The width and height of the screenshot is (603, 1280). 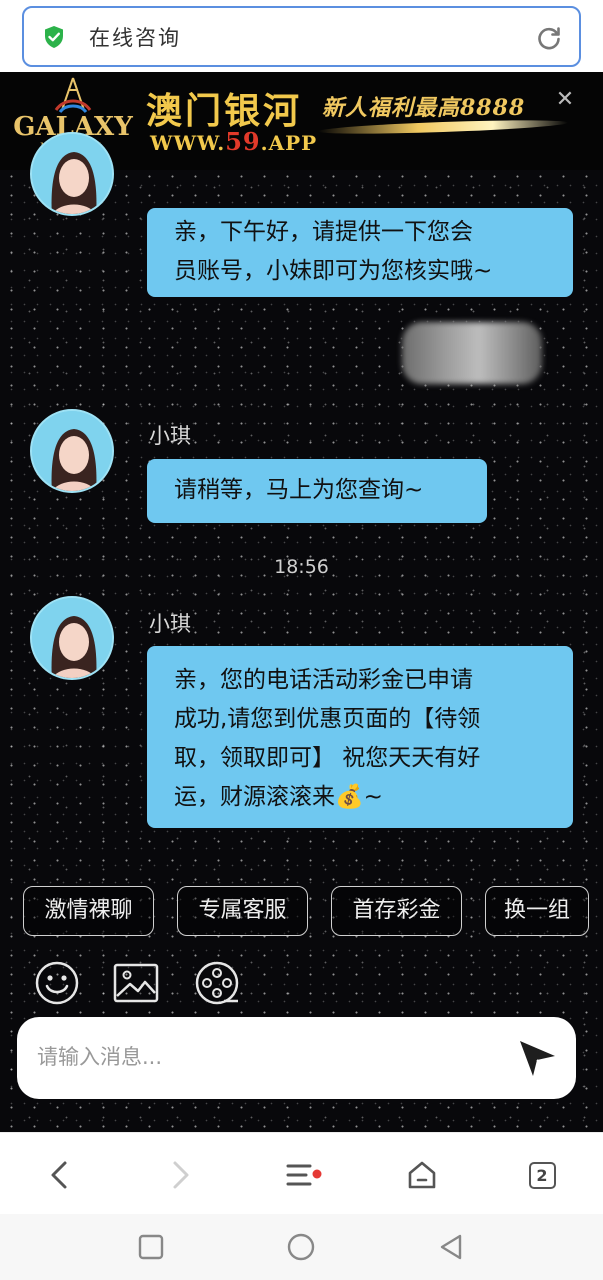 What do you see at coordinates (301, 567) in the screenshot?
I see `timestamp: 18:56` at bounding box center [301, 567].